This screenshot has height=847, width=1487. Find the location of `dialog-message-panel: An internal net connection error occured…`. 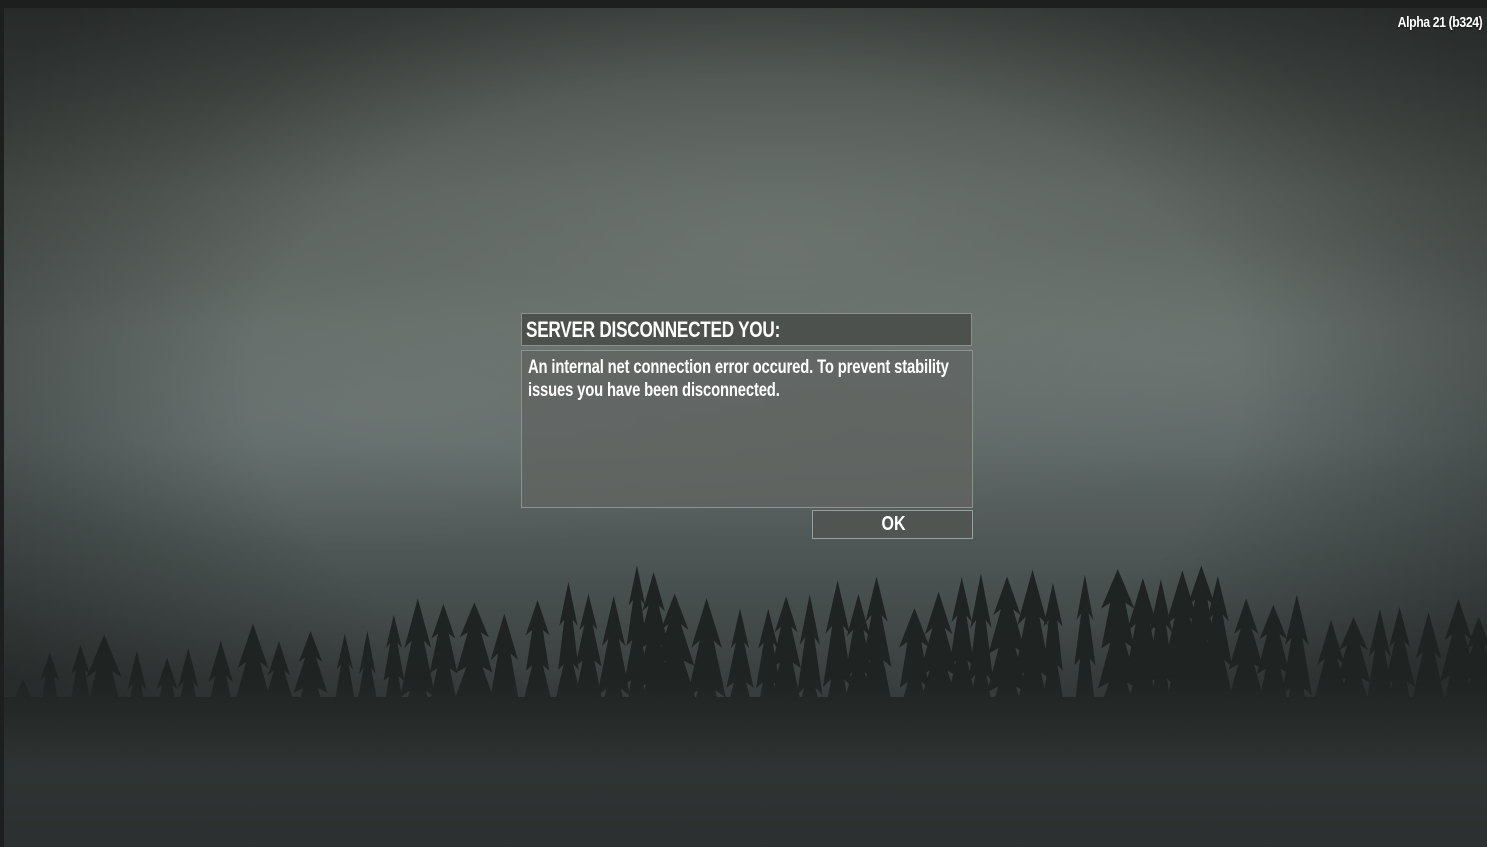

dialog-message-panel: An internal net connection error occured… is located at coordinates (747, 429).